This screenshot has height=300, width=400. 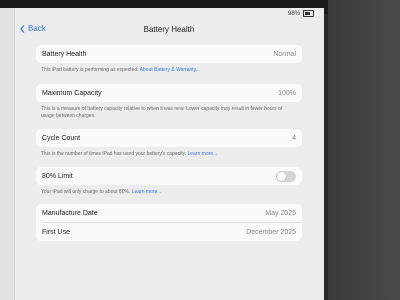 What do you see at coordinates (169, 213) in the screenshot?
I see `manufacture-date-row: Manufacture Date May 2025` at bounding box center [169, 213].